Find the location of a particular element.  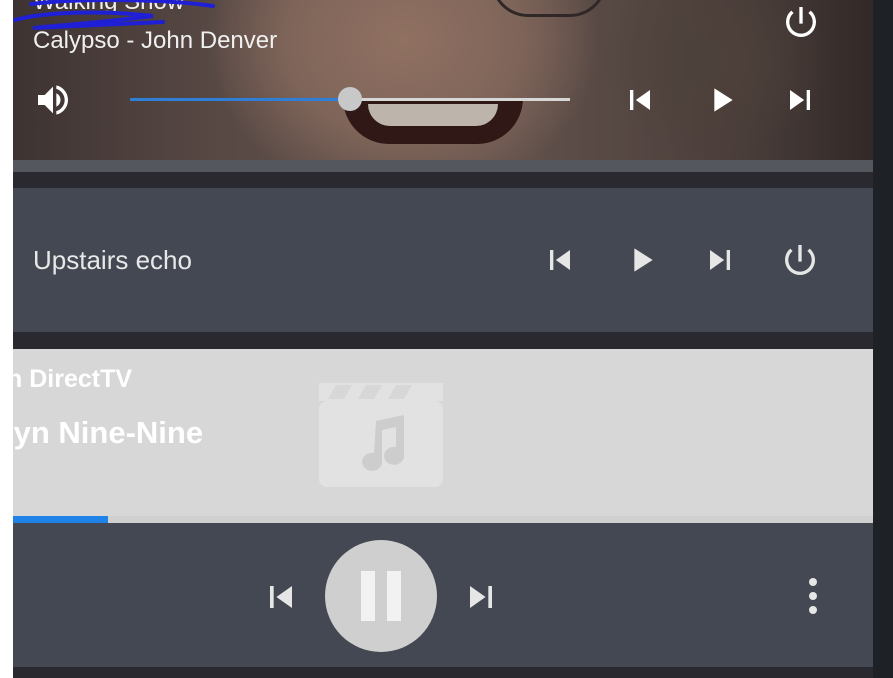

left-edge is located at coordinates (6, 339).